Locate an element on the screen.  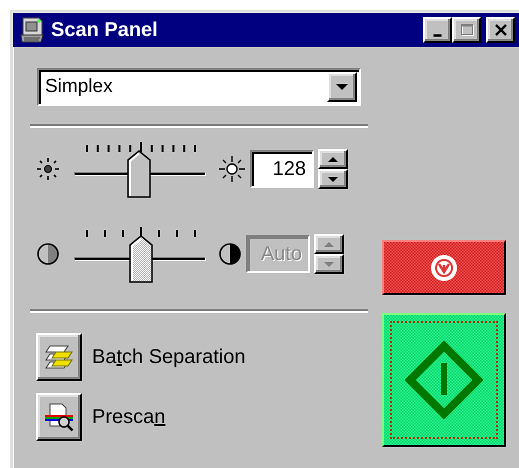
dropdown-value: Simplex is located at coordinates (79, 87).